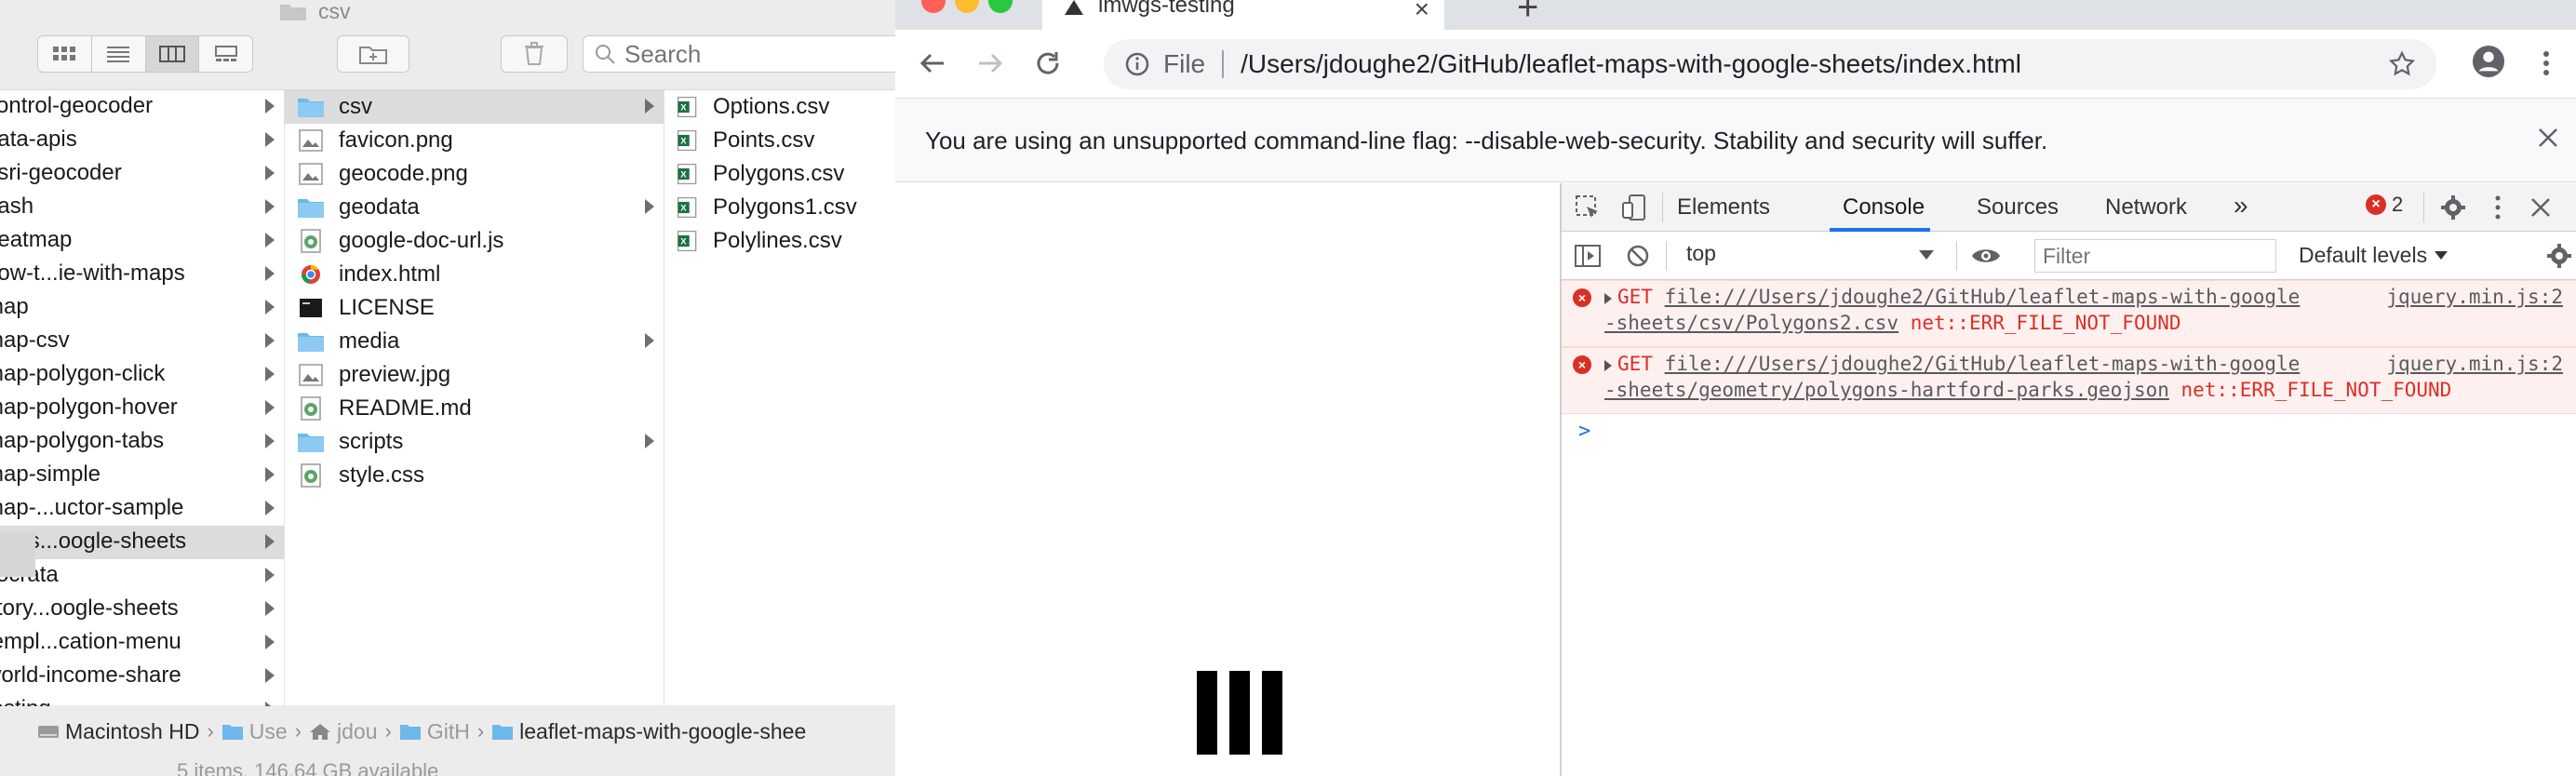 This screenshot has width=2576, height=776. What do you see at coordinates (142, 643) in the screenshot?
I see `list-item: templ...cation-menu` at bounding box center [142, 643].